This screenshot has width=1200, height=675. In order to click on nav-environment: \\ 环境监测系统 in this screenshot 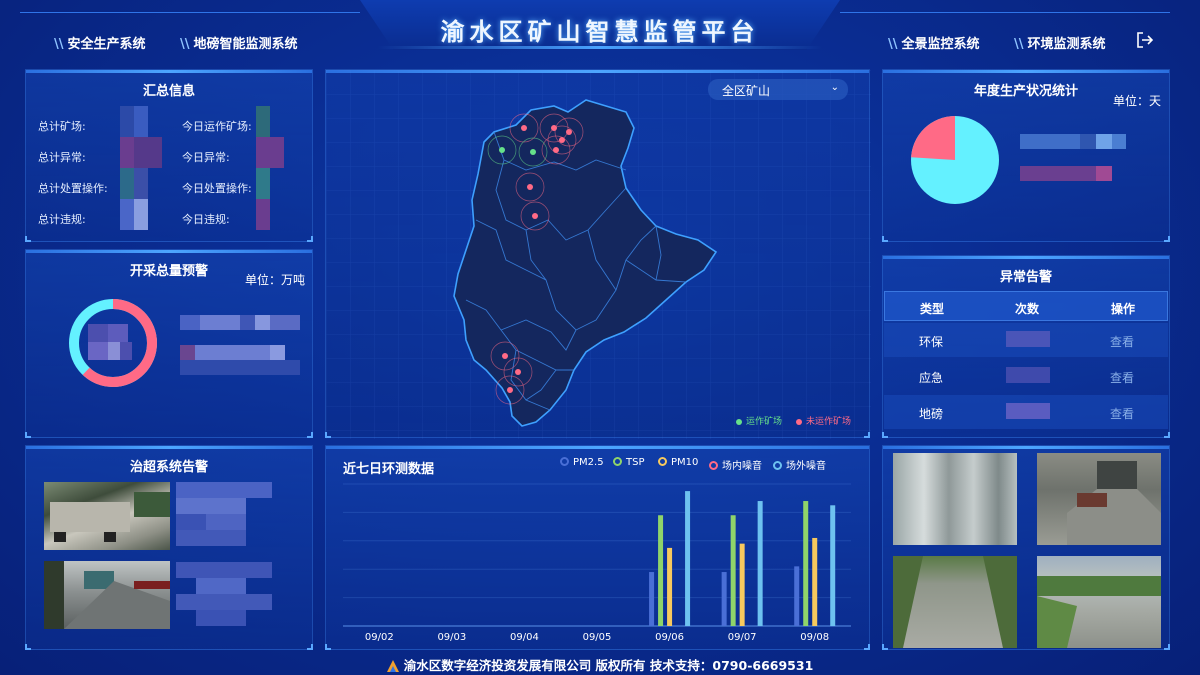, I will do `click(1060, 42)`.